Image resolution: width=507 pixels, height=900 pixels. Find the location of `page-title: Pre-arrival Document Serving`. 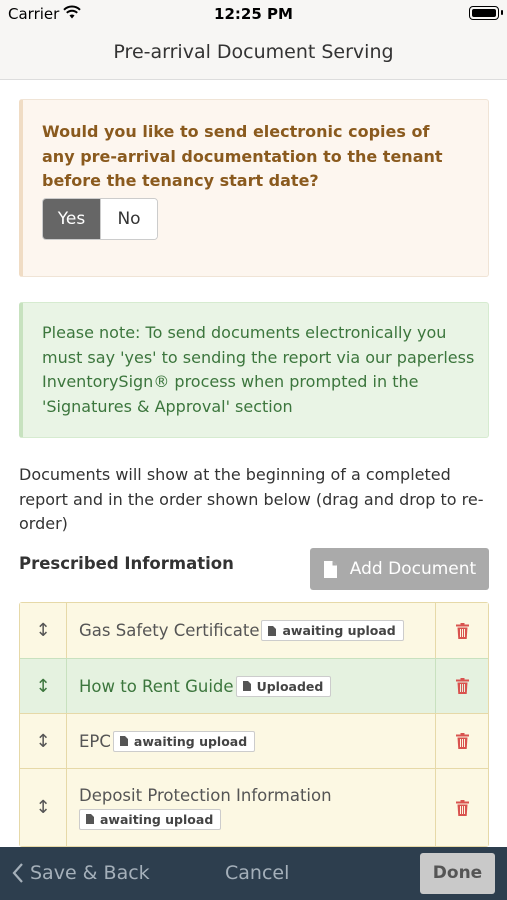

page-title: Pre-arrival Document Serving is located at coordinates (253, 52).